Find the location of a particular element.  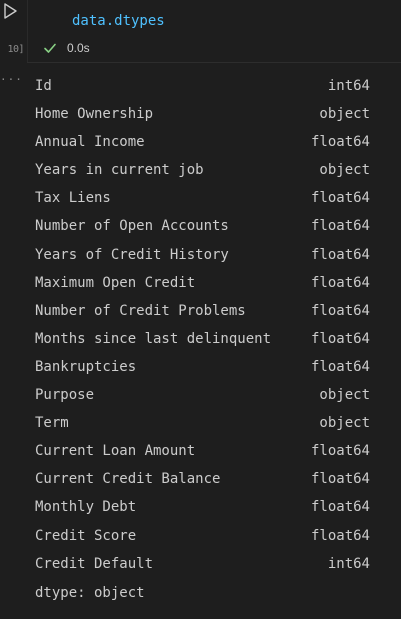

column-name: Maximum Open Credit is located at coordinates (115, 282).